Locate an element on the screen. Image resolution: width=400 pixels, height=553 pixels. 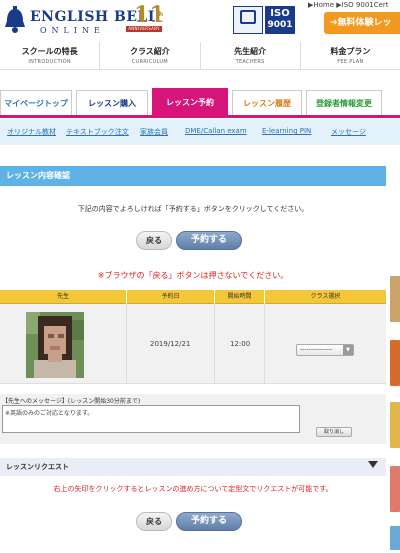
column-header-teacher: 先生 is located at coordinates (62, 296).